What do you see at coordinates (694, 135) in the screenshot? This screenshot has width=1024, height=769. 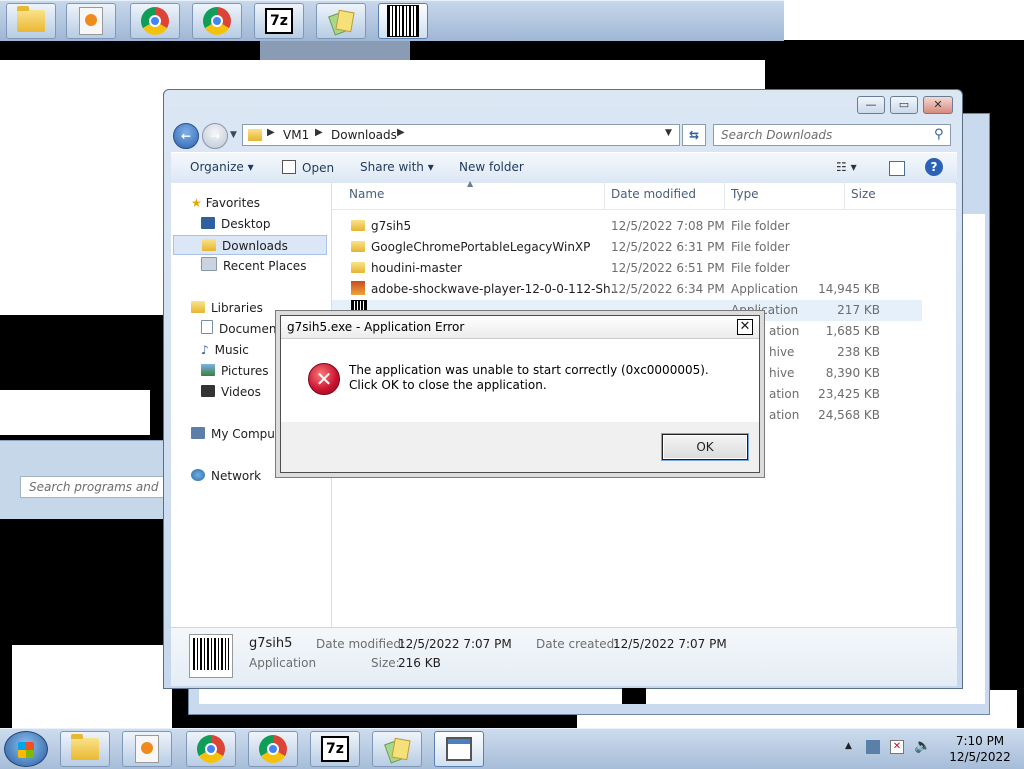 I see `refresh-button: ⇆` at bounding box center [694, 135].